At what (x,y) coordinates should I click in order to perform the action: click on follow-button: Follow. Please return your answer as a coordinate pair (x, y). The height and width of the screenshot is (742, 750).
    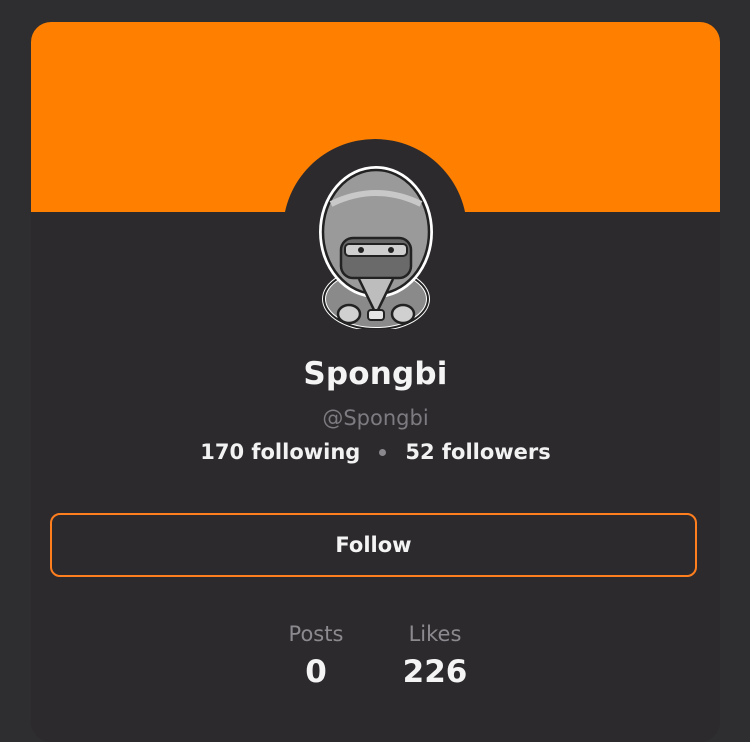
    Looking at the image, I should click on (373, 545).